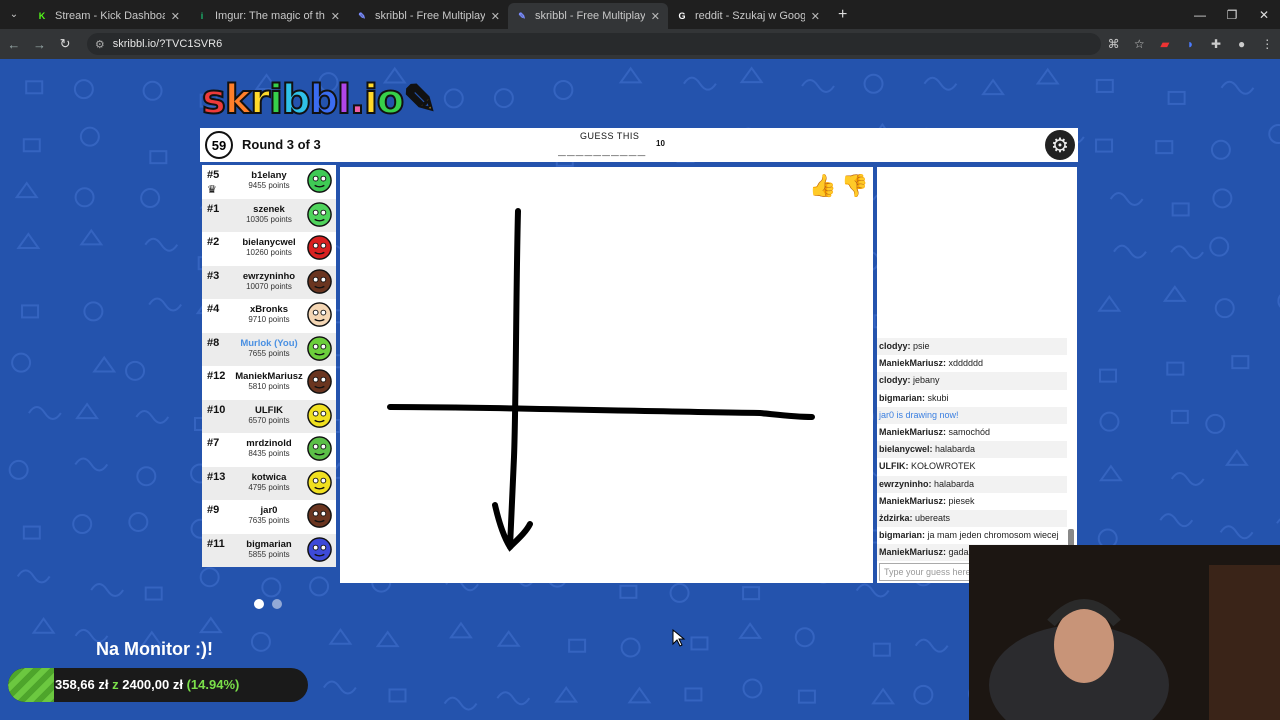  I want to click on player-row: #2 bielanycwel 10260 points, so click(269, 249).